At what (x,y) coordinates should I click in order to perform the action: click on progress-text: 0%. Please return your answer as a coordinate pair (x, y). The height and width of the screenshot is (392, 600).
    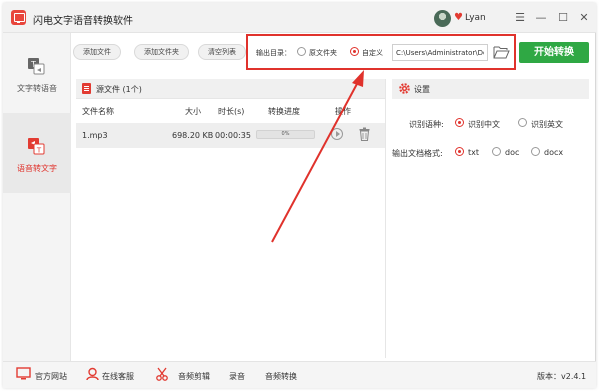
    Looking at the image, I should click on (285, 134).